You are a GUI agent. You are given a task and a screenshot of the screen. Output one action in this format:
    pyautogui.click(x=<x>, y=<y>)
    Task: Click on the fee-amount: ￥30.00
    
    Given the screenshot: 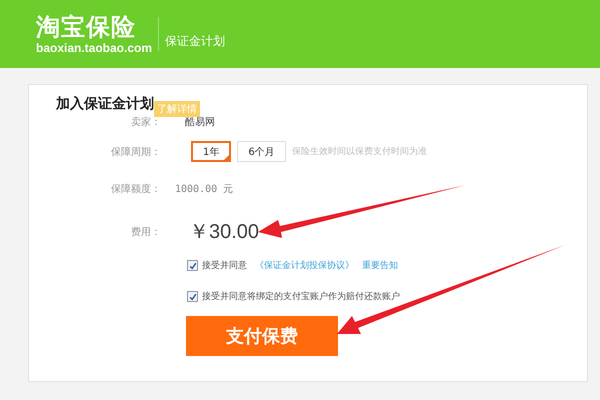 What is the action you would take?
    pyautogui.click(x=224, y=232)
    